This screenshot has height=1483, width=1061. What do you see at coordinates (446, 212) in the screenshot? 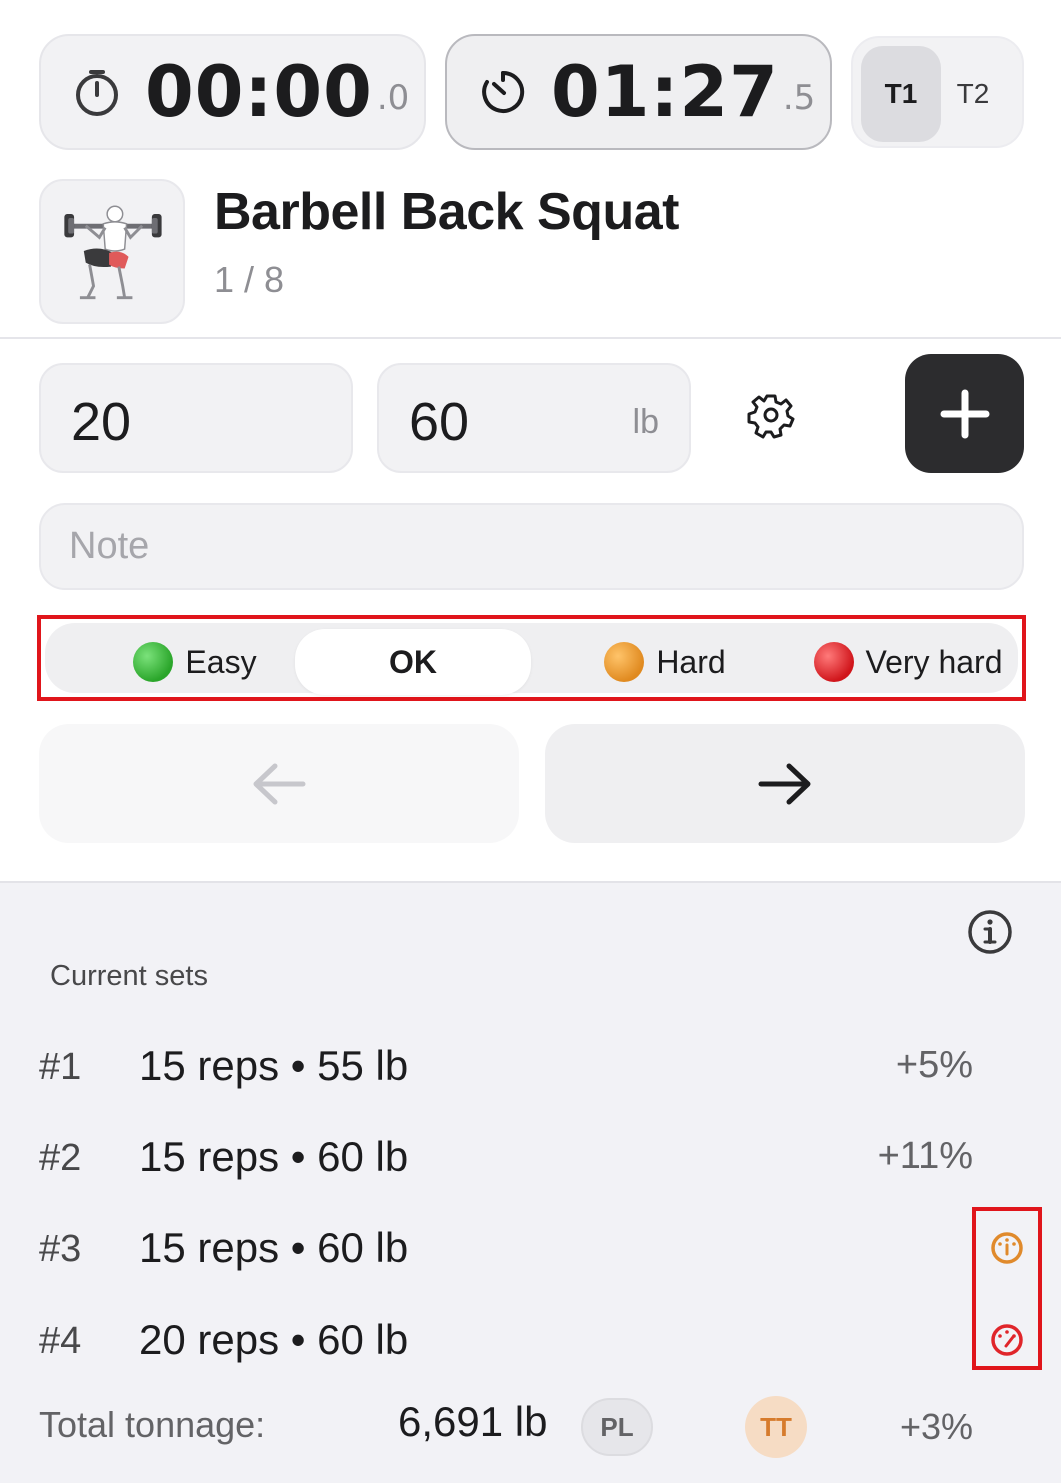
I see `exercise-title: Barbell Back Squat` at bounding box center [446, 212].